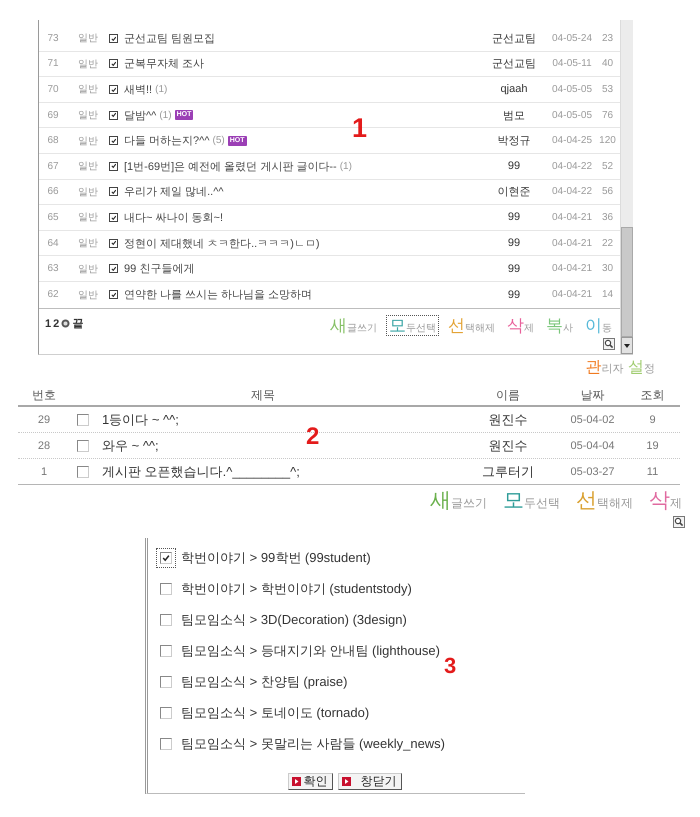  What do you see at coordinates (514, 89) in the screenshot?
I see `post-author: qjaah` at bounding box center [514, 89].